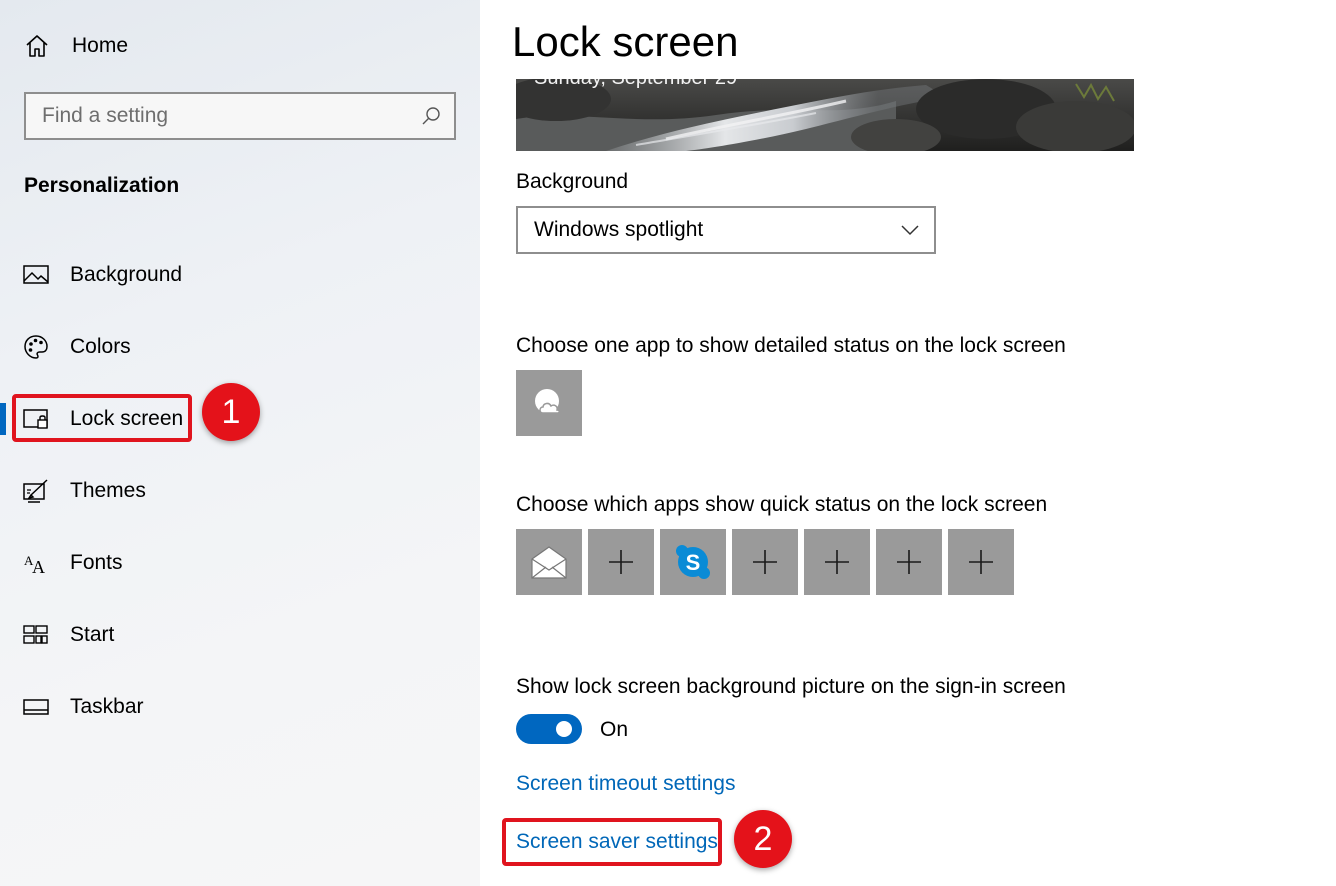 The image size is (1336, 886). What do you see at coordinates (240, 563) in the screenshot?
I see `sidebar-item-fonts: A A Fonts` at bounding box center [240, 563].